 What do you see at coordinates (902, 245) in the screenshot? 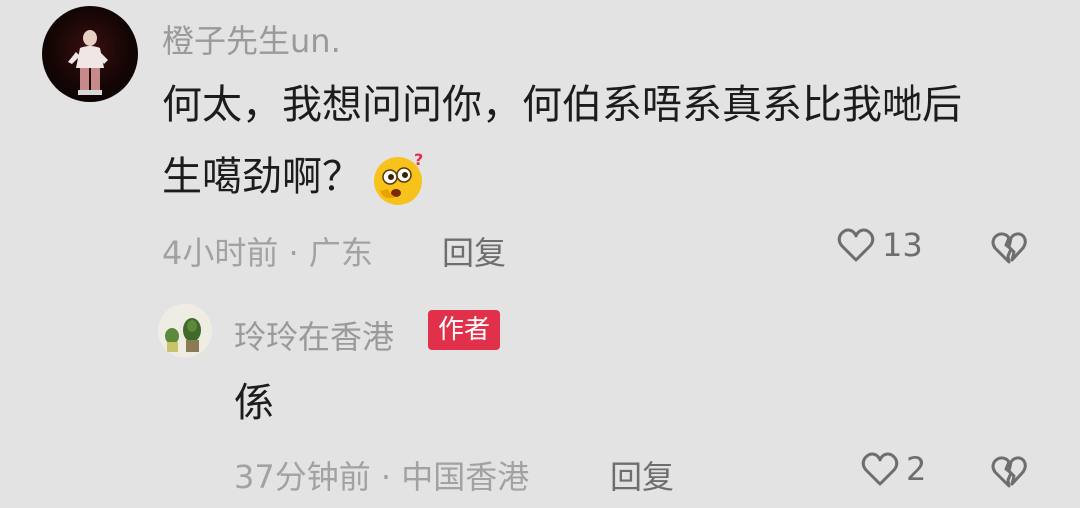
I see `comment-like-count: 13` at bounding box center [902, 245].